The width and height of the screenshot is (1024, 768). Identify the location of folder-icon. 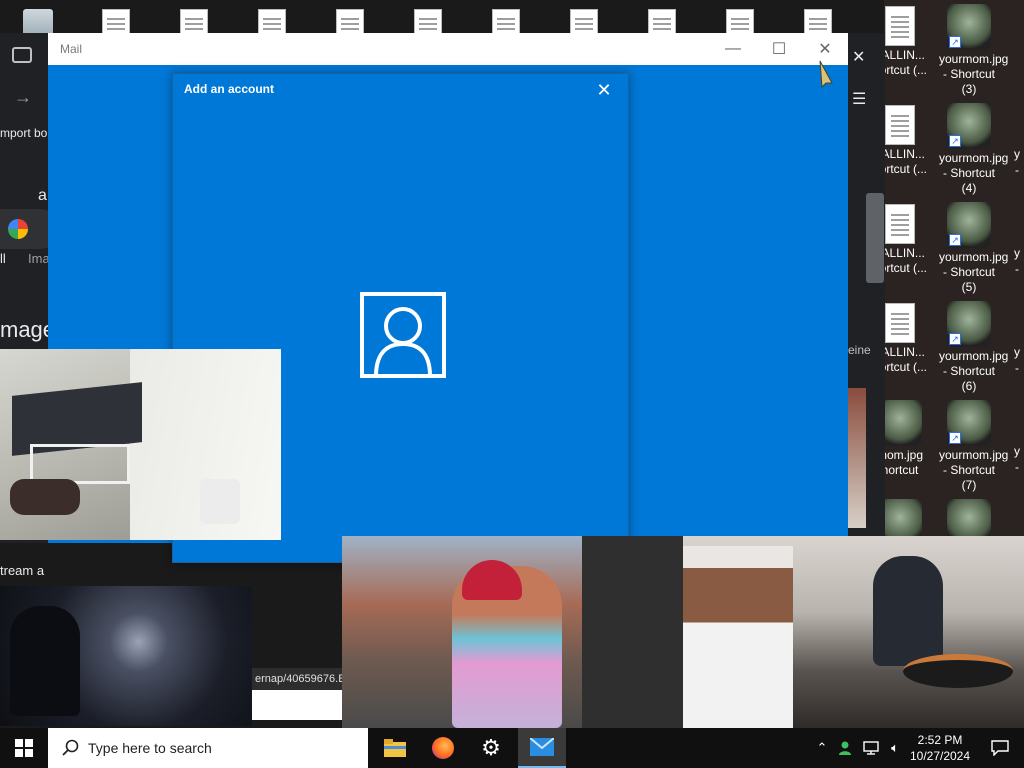
(395, 748).